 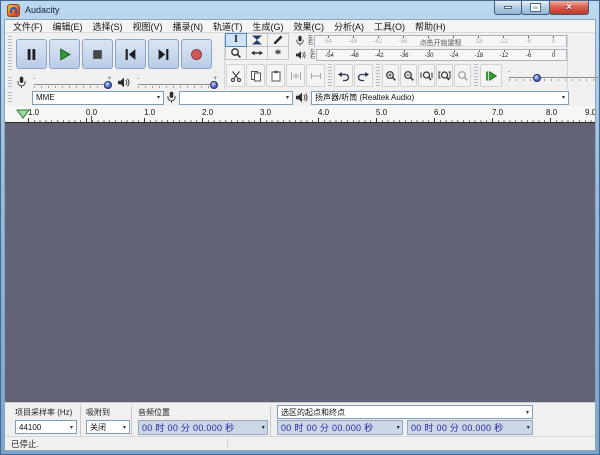 I want to click on project-rate-label: 项目采样率 (Hz), so click(x=44, y=412).